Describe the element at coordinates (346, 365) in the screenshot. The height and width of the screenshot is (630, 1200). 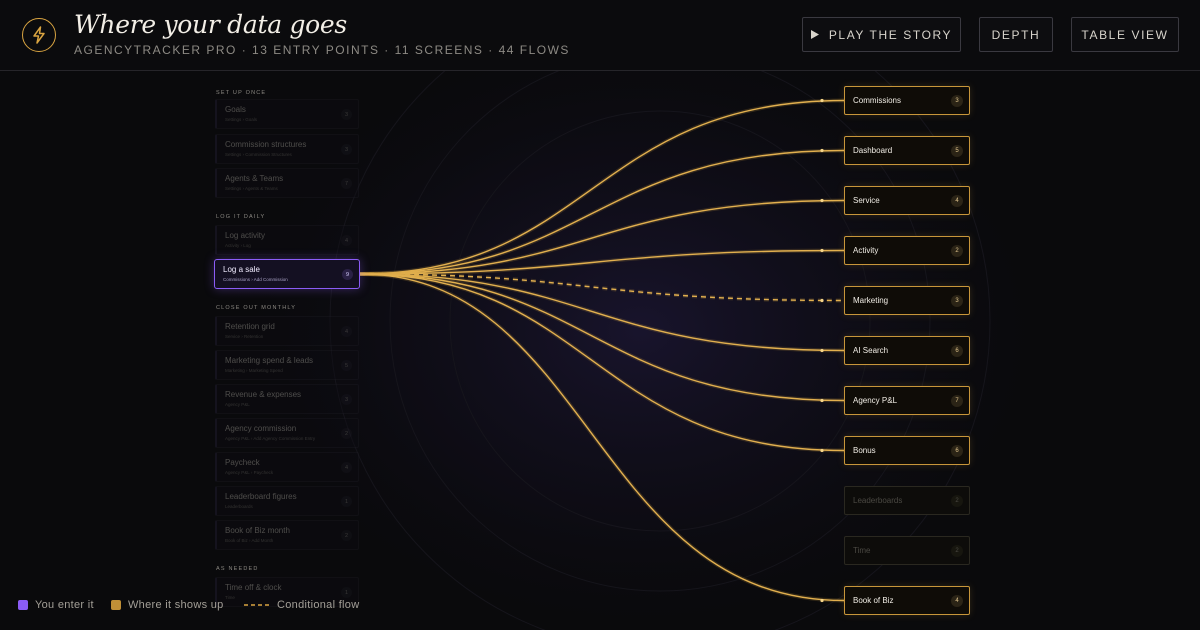
I see `source-node-count: 5` at that location.